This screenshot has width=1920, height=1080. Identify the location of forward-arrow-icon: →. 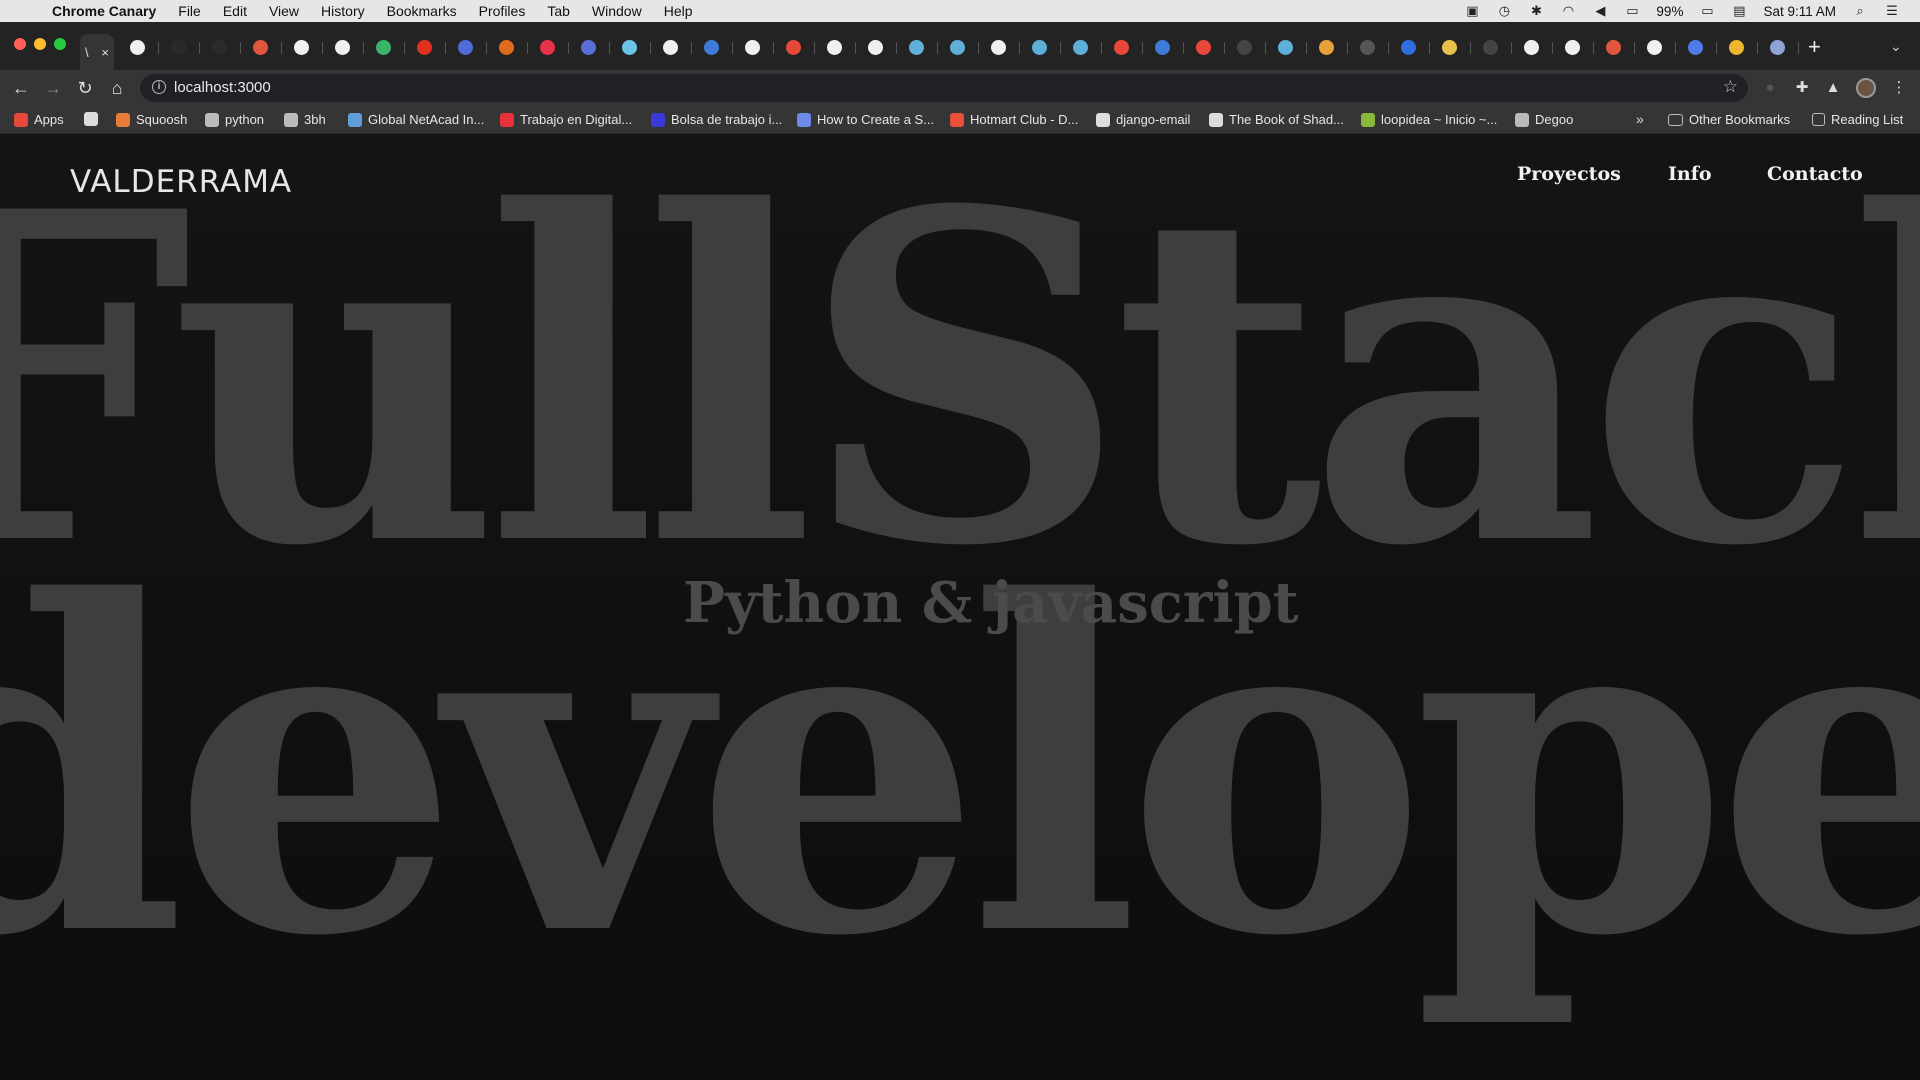
(53, 88).